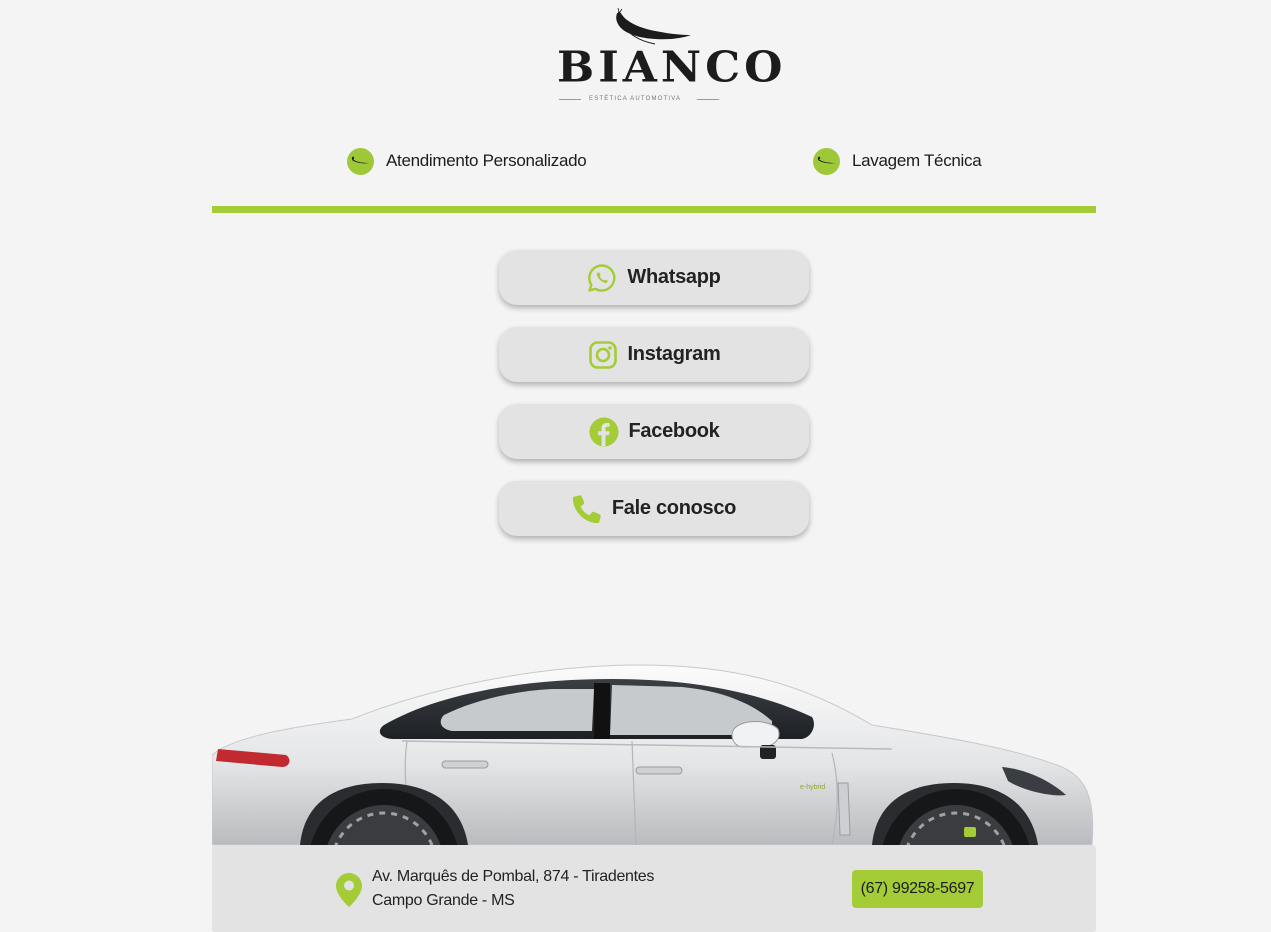  I want to click on brand-logo: BIANCO ESTÉTICA AUTOMOTIVA, so click(668, 58).